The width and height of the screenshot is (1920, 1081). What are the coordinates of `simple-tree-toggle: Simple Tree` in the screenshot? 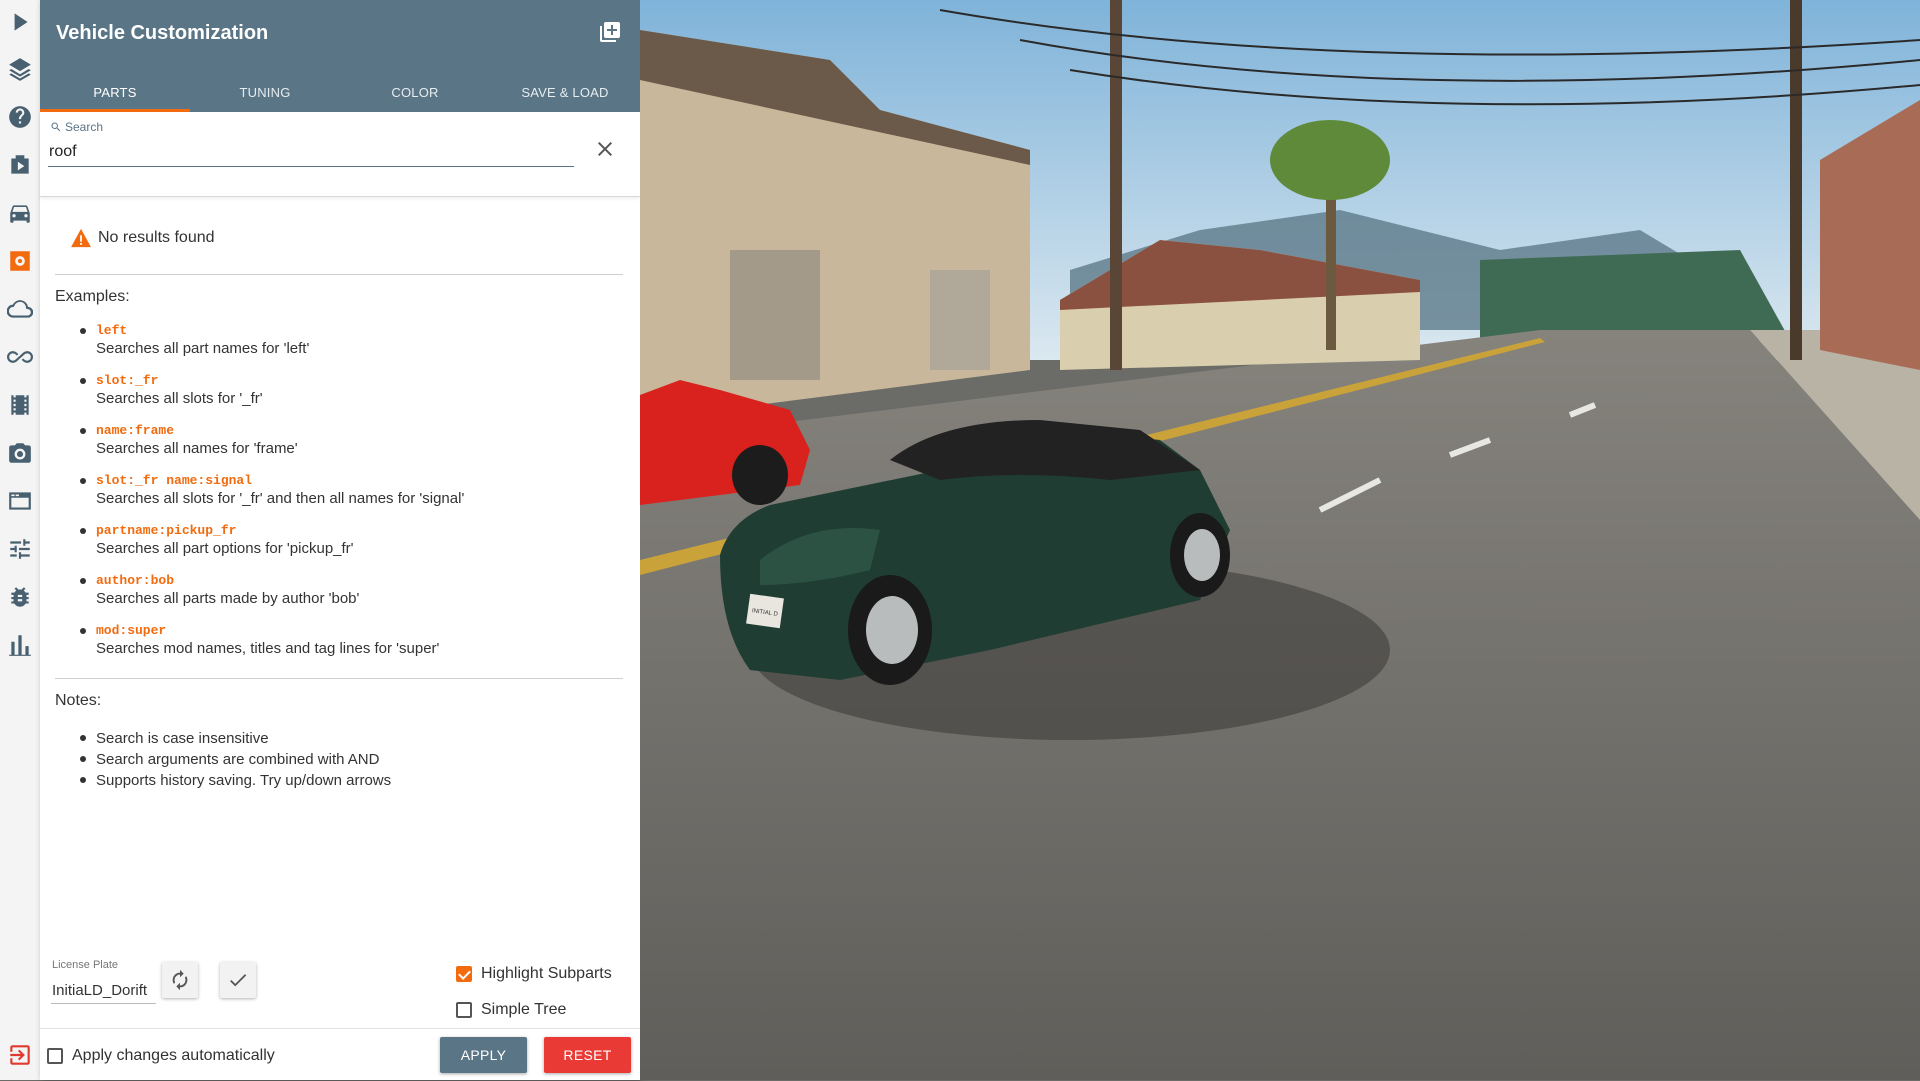 It's located at (511, 1010).